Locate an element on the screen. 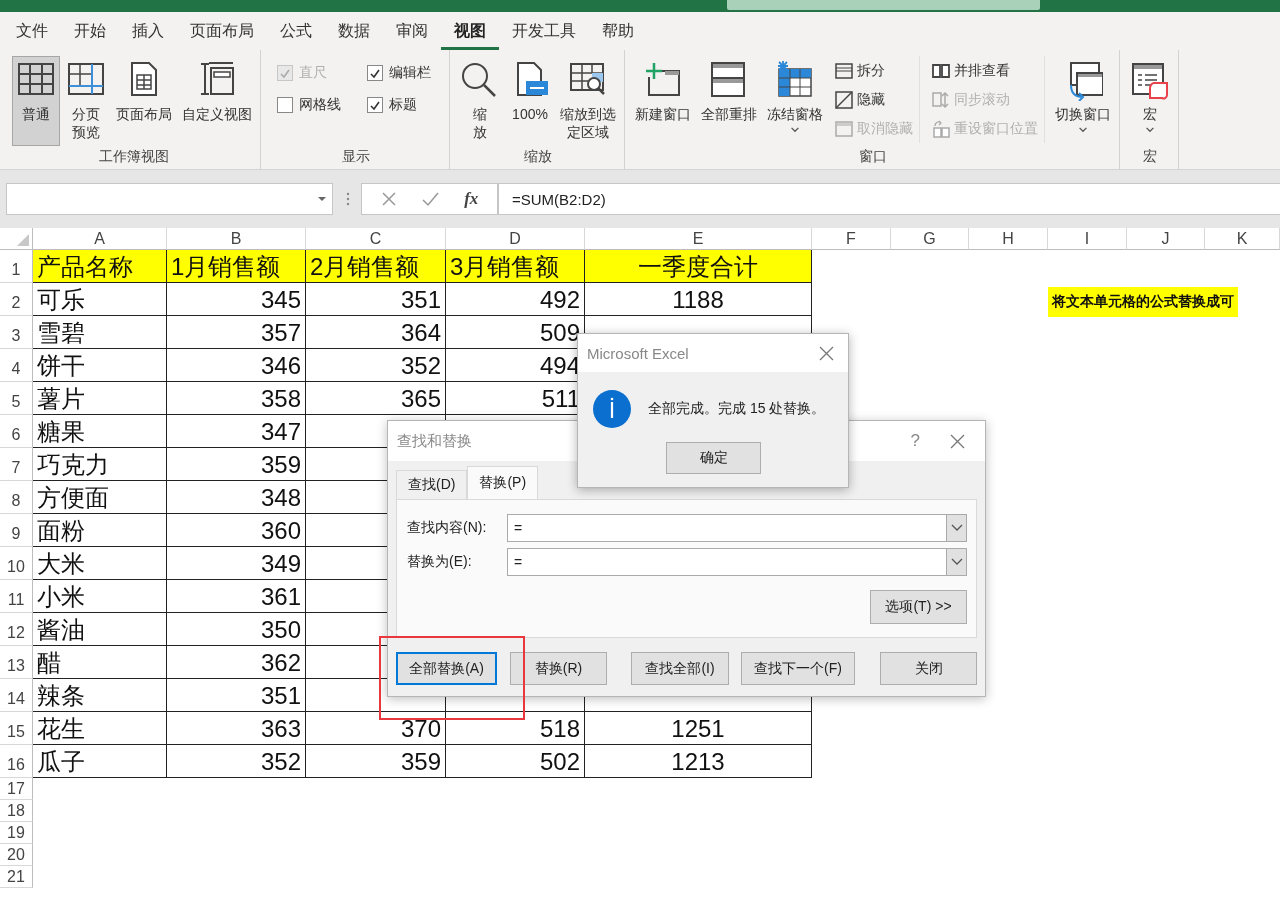 This screenshot has width=1280, height=908. row-header: 4 is located at coordinates (16, 365).